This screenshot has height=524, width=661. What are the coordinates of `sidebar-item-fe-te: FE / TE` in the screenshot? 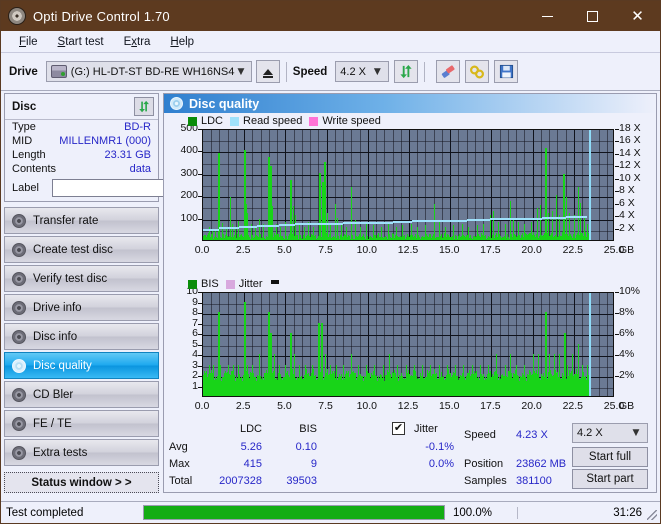 It's located at (81, 423).